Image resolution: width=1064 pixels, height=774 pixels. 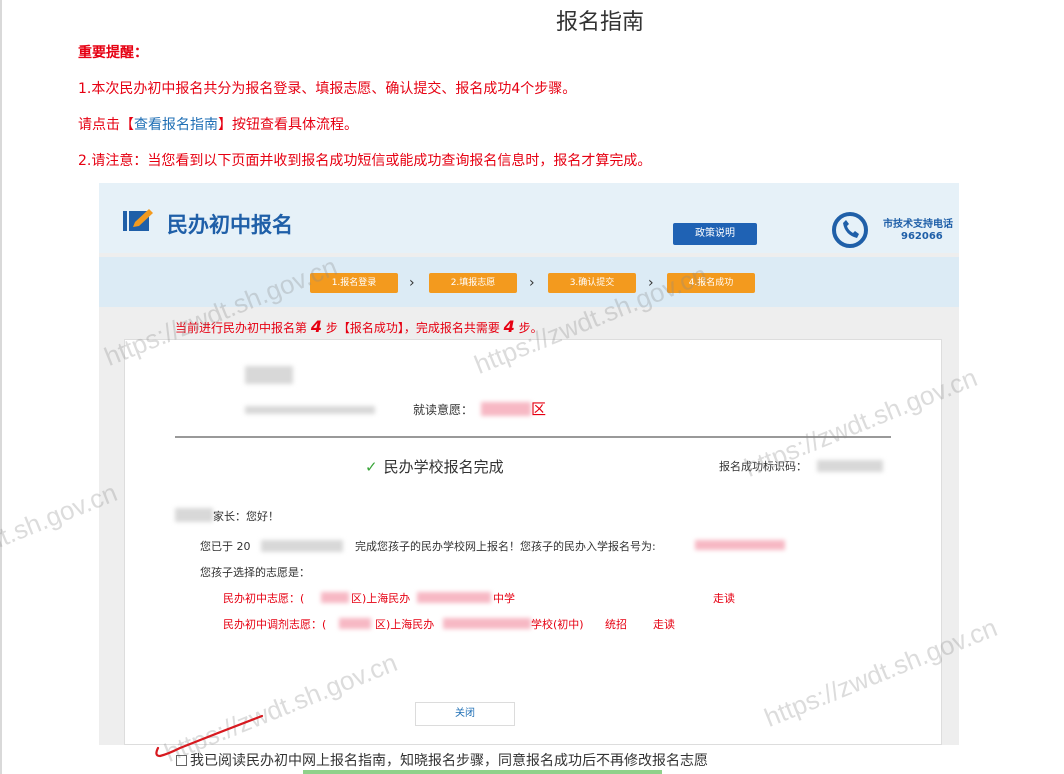 What do you see at coordinates (354, 283) in the screenshot?
I see `step-1: 1.报名登录` at bounding box center [354, 283].